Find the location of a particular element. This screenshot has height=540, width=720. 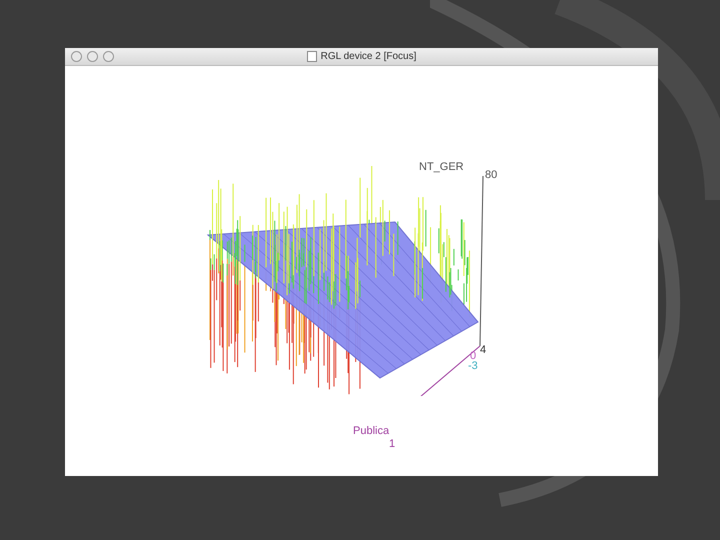

close-button is located at coordinates (76, 56).